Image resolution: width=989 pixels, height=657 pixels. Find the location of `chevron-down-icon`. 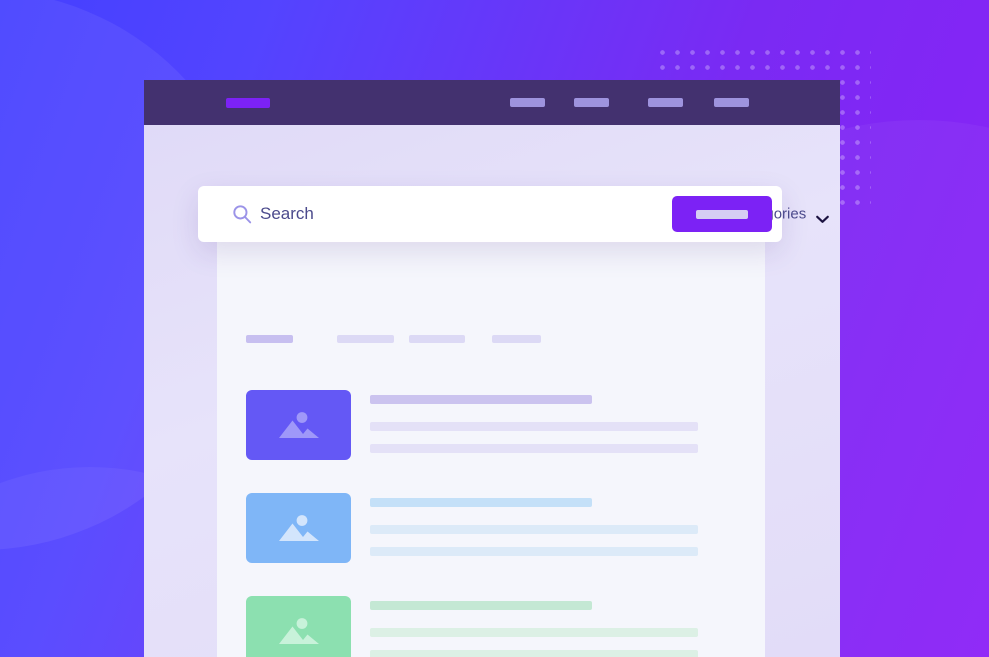

chevron-down-icon is located at coordinates (823, 216).